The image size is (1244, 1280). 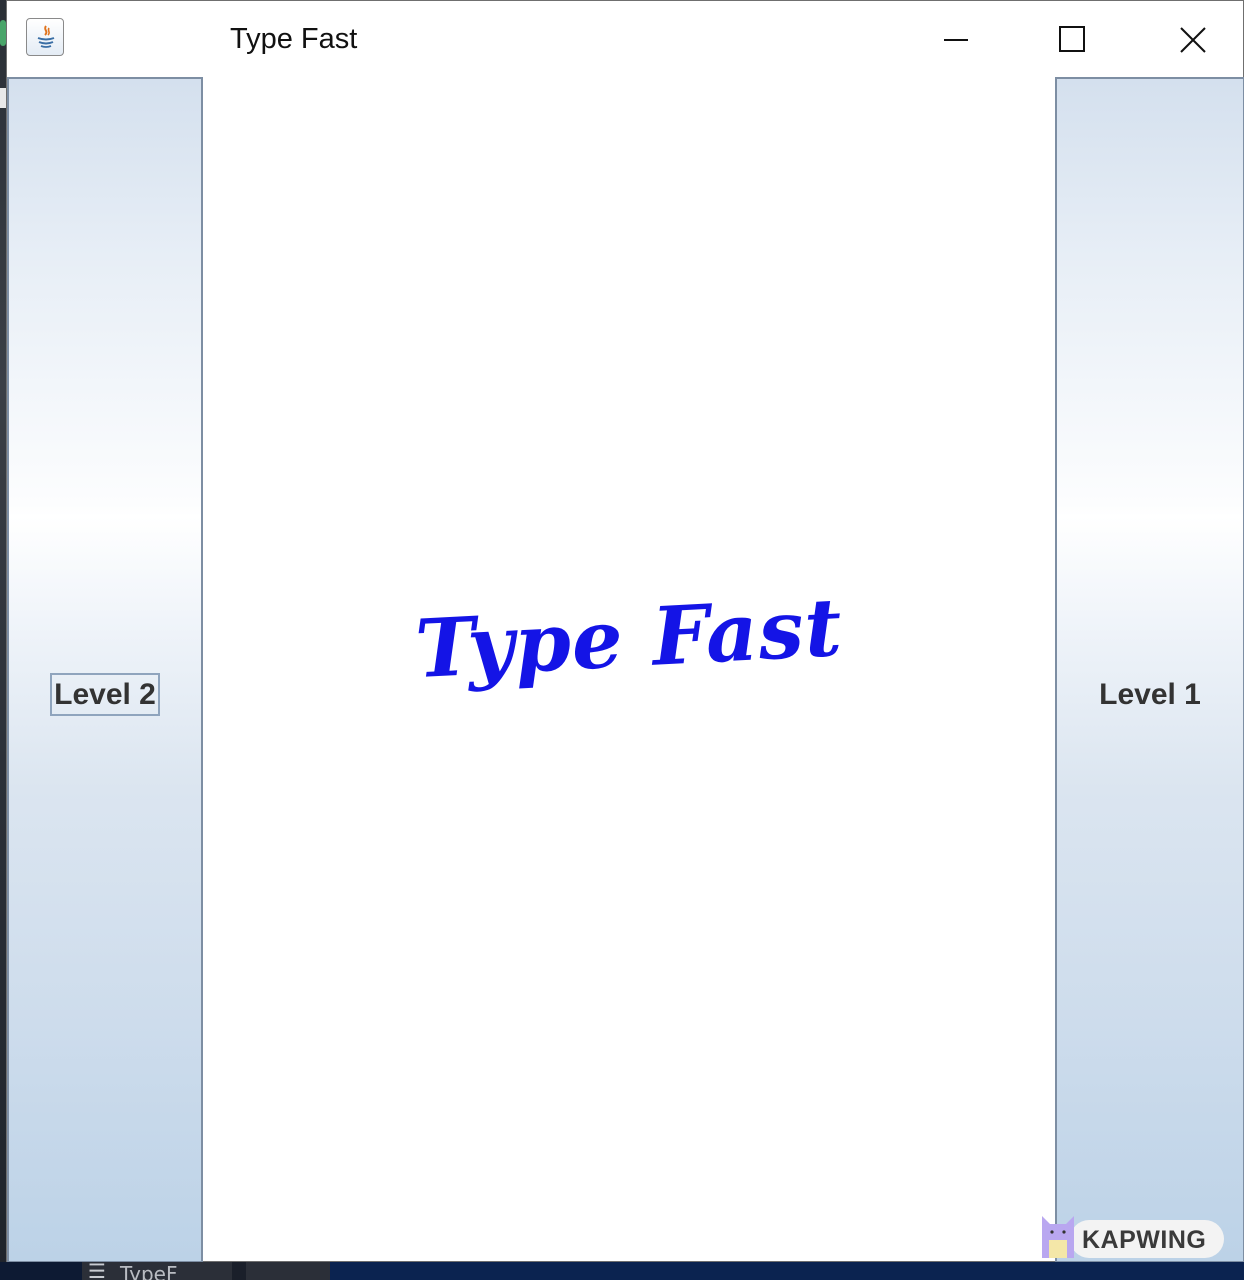 I want to click on watermark-text: KAPWING, so click(x=1144, y=1240).